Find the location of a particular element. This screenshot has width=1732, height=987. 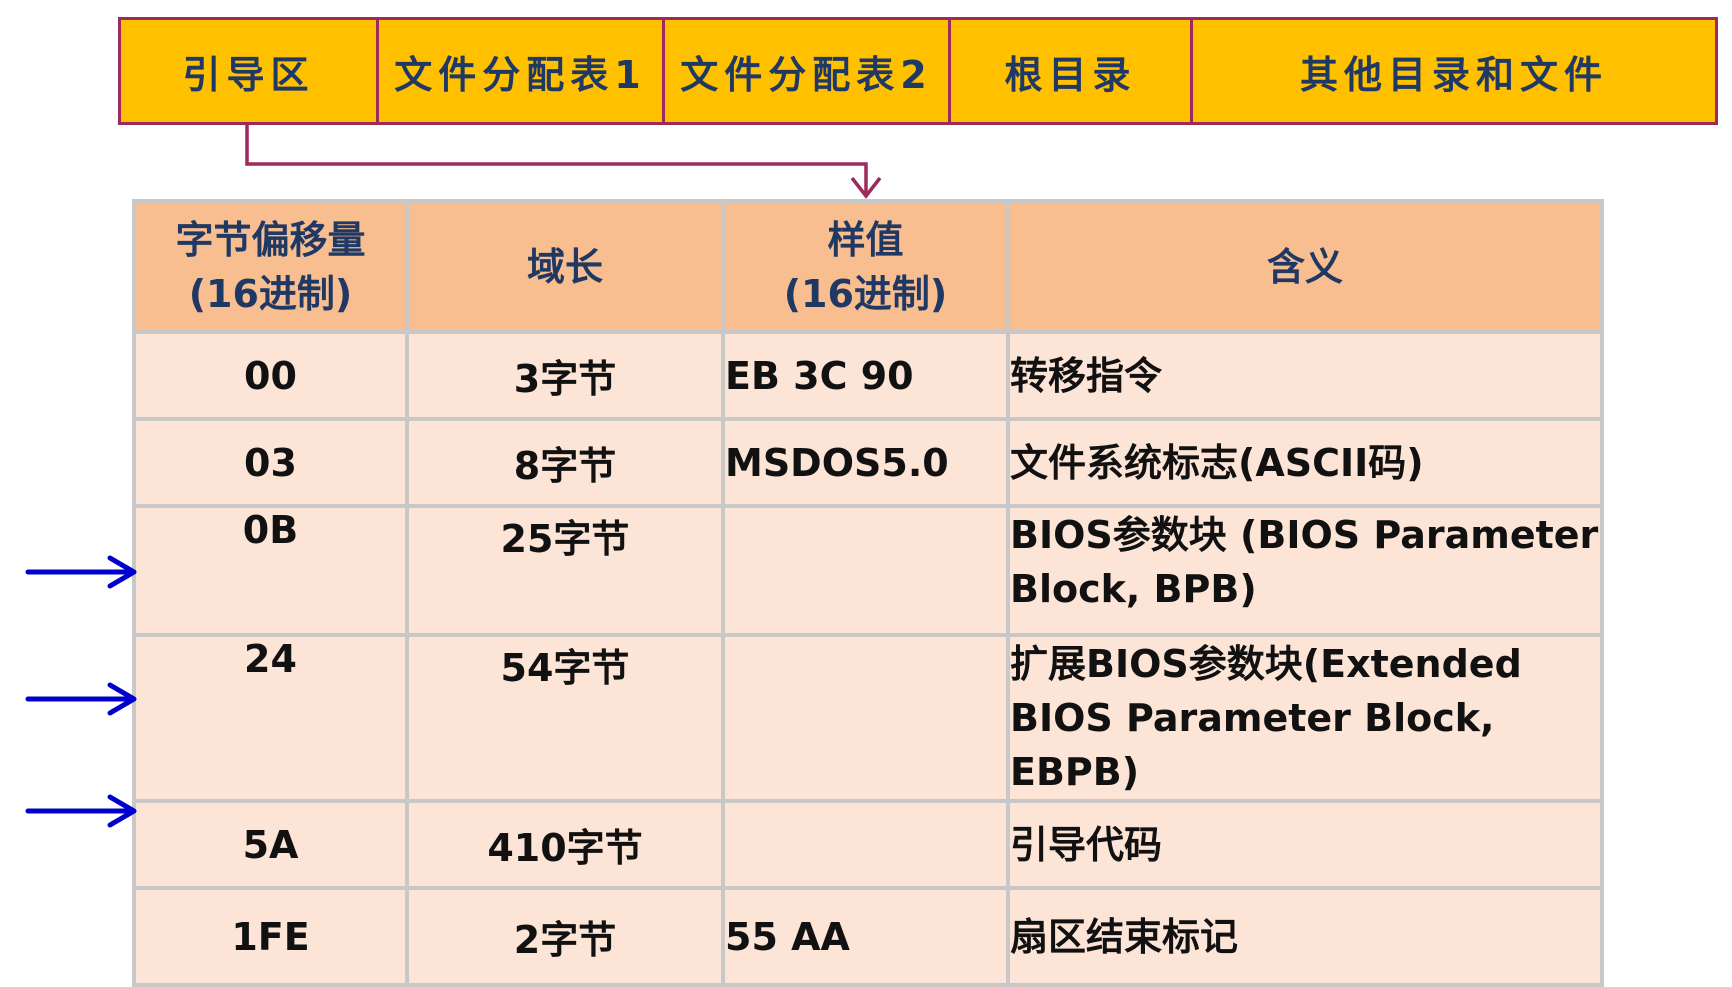

cell-length: 54字节 is located at coordinates (565, 718).